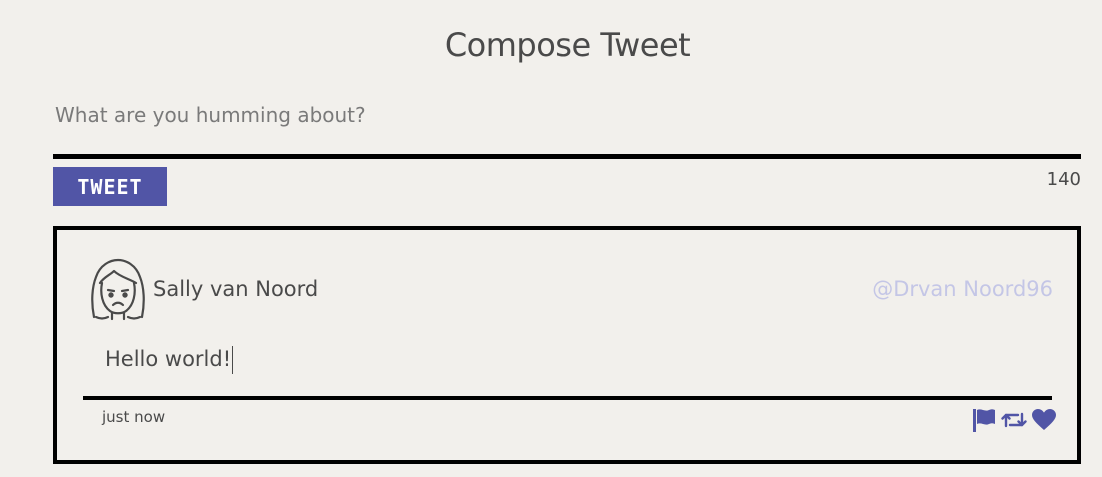 This screenshot has width=1102, height=477. I want to click on page-title: Compose Tweet, so click(567, 45).